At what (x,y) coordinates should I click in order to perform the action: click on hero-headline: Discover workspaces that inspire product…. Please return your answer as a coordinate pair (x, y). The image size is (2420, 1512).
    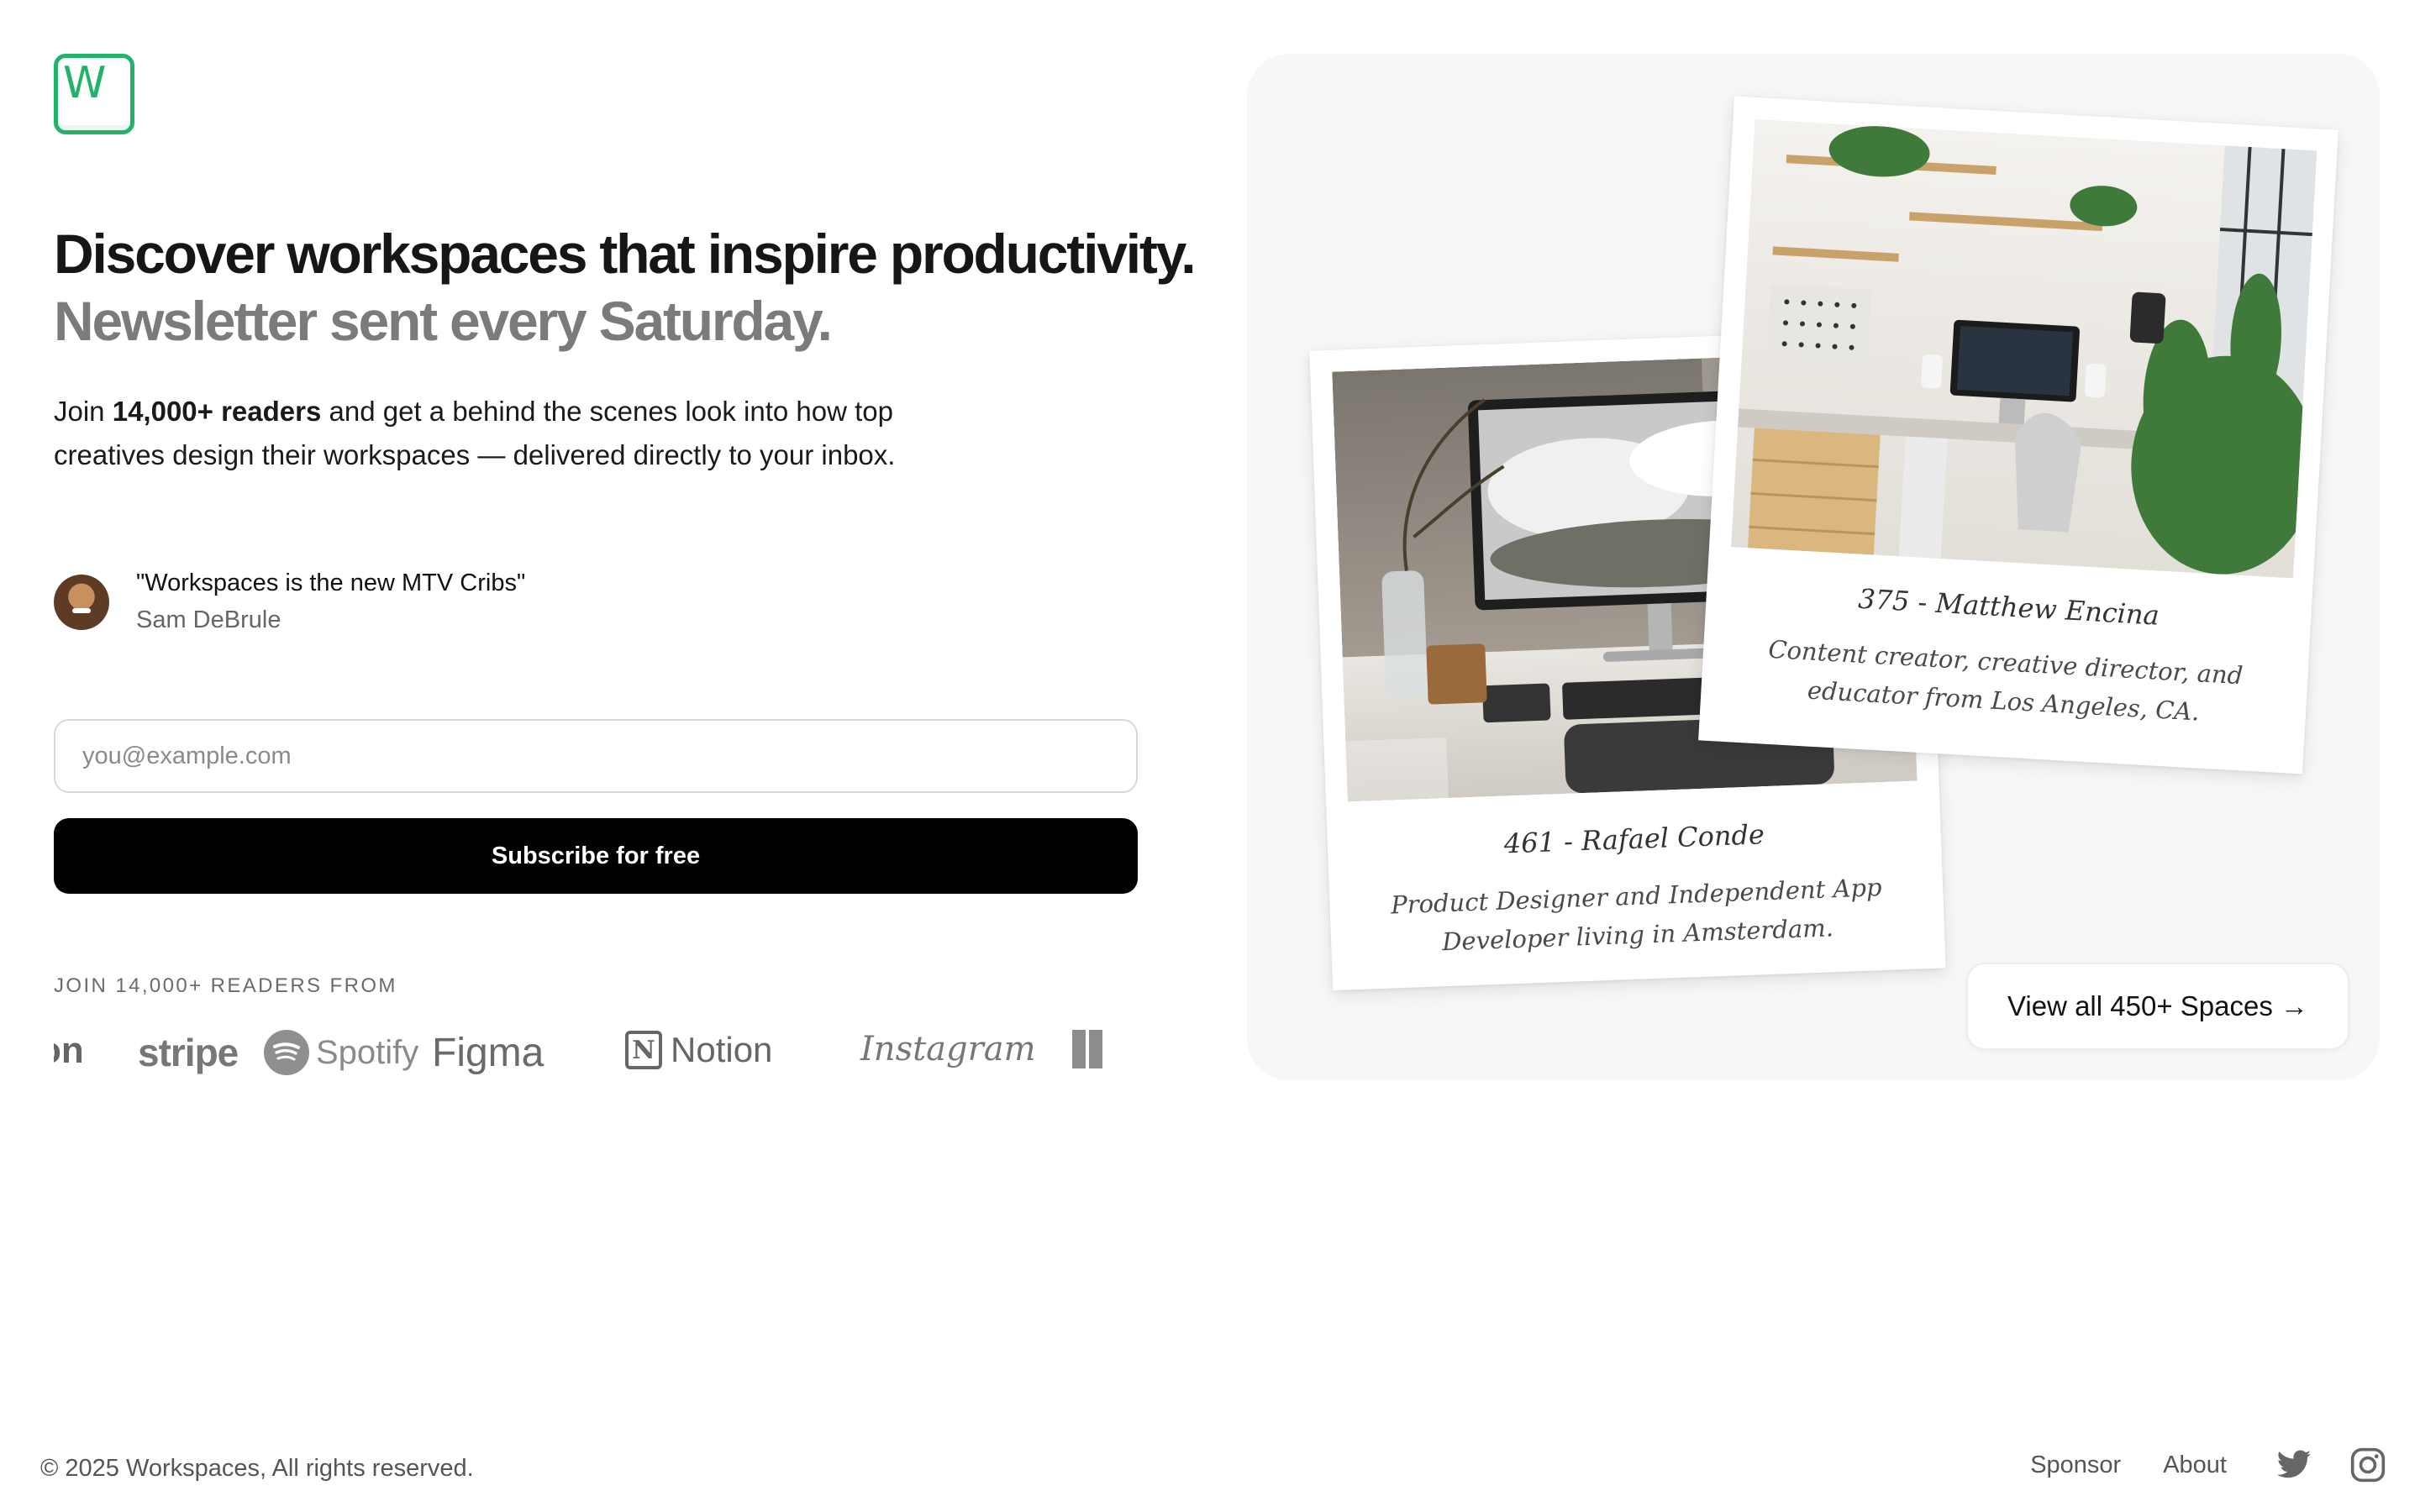
    Looking at the image, I should click on (642, 287).